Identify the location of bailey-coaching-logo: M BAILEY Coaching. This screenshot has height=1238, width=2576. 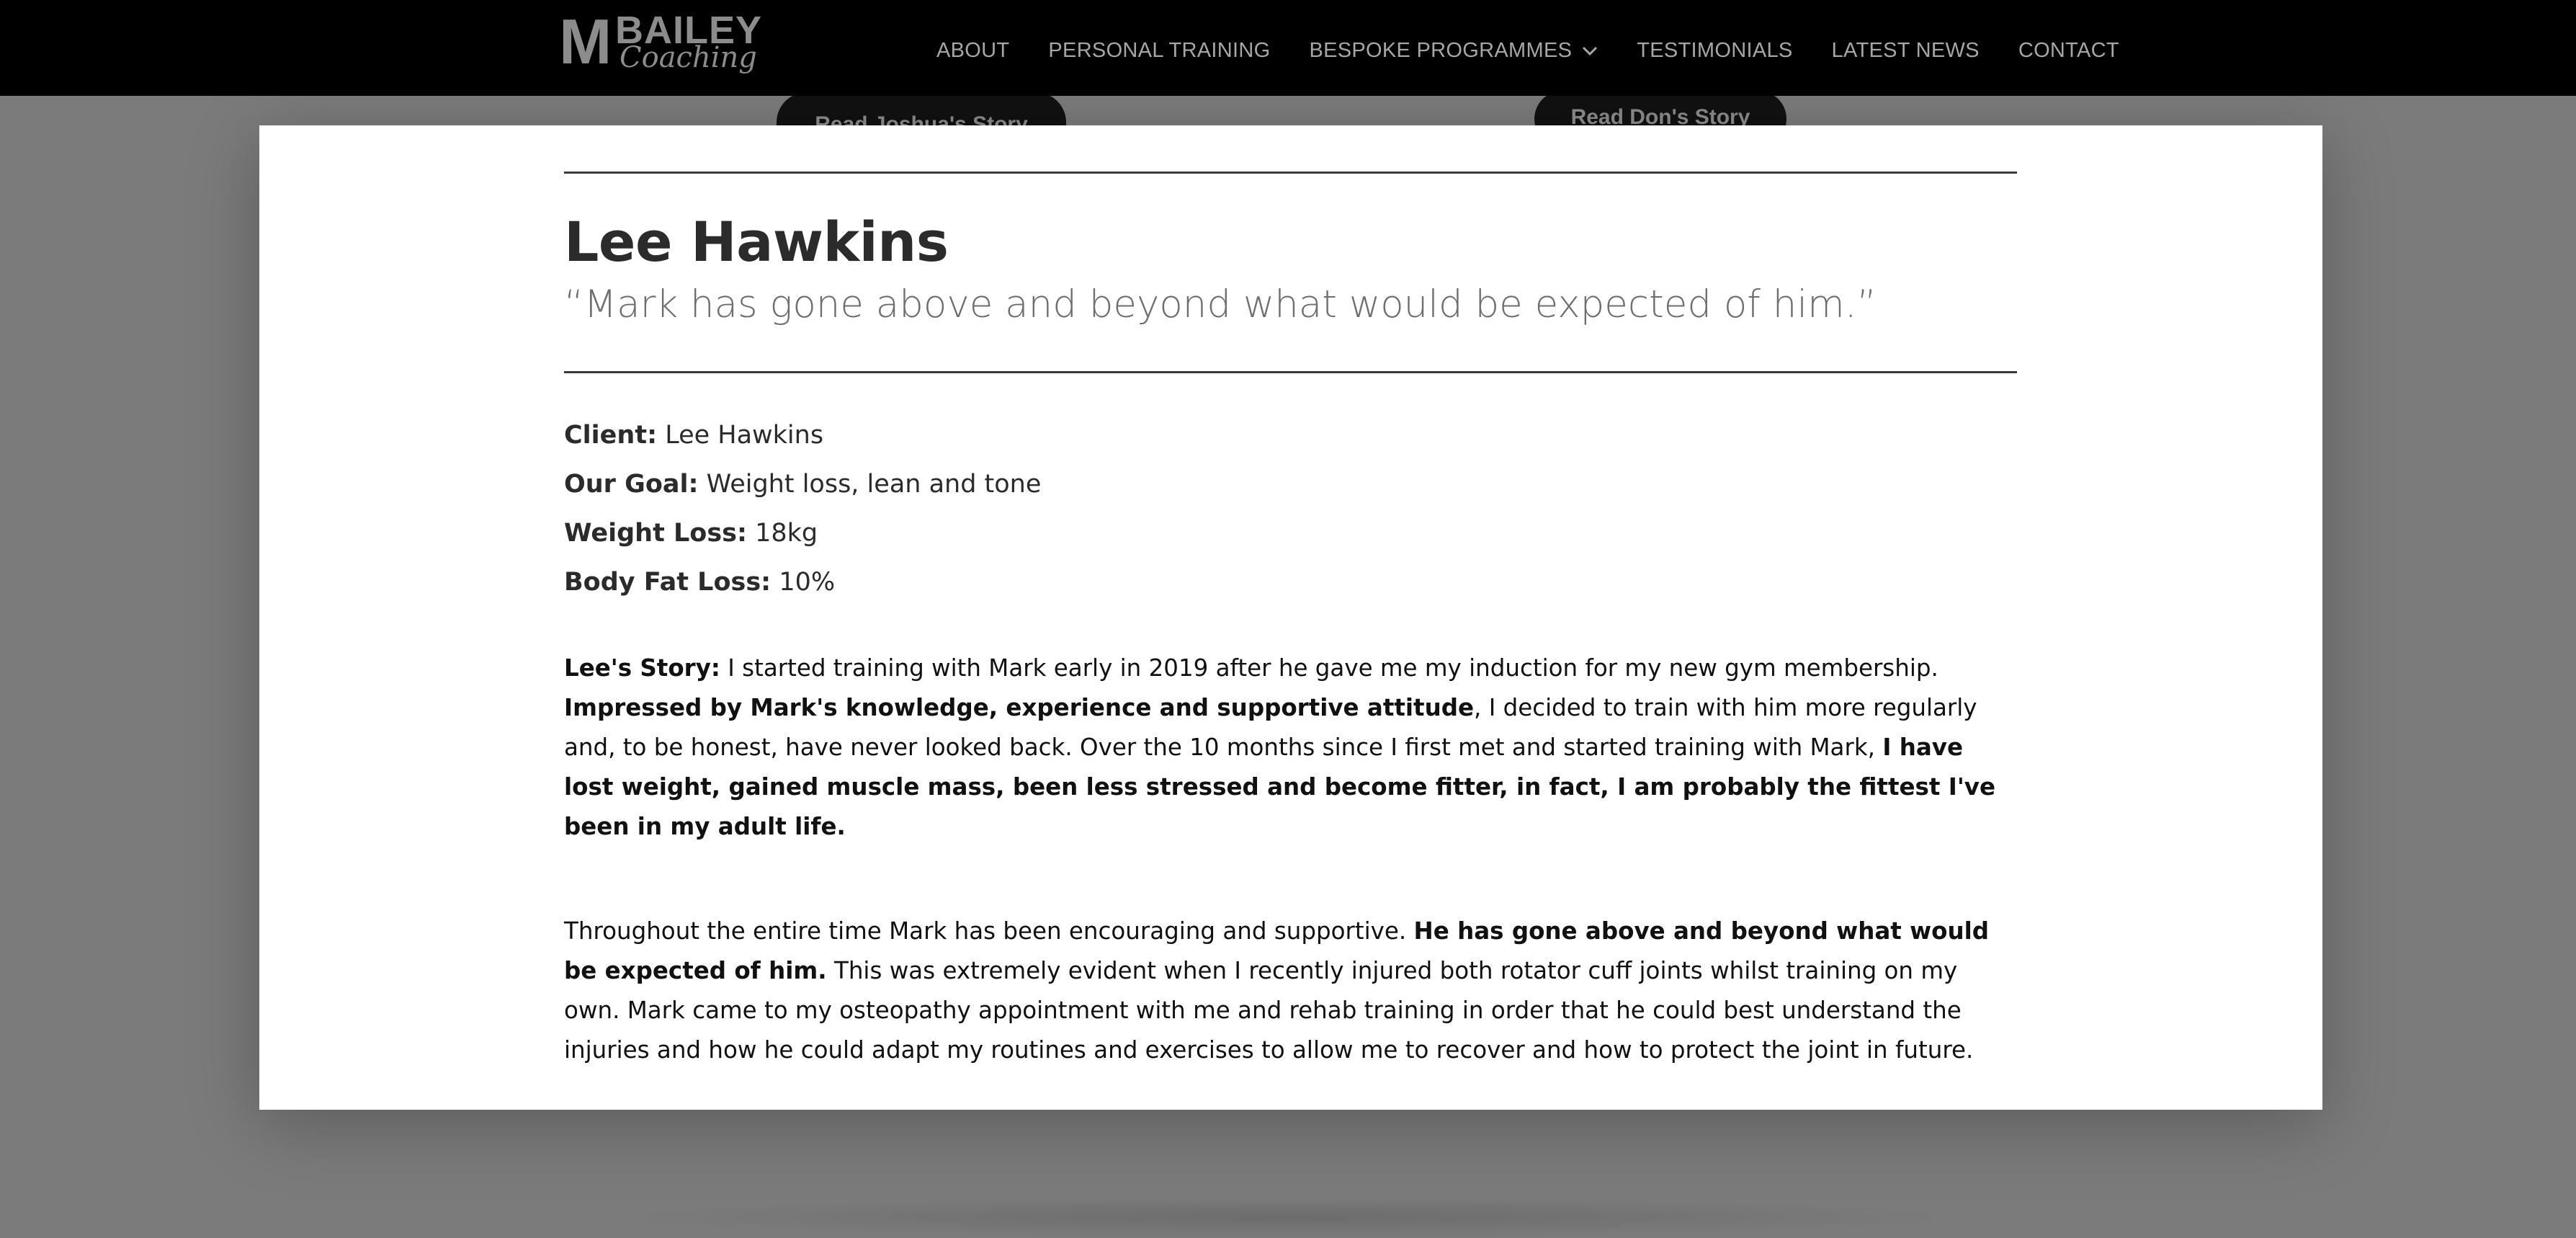
(660, 41).